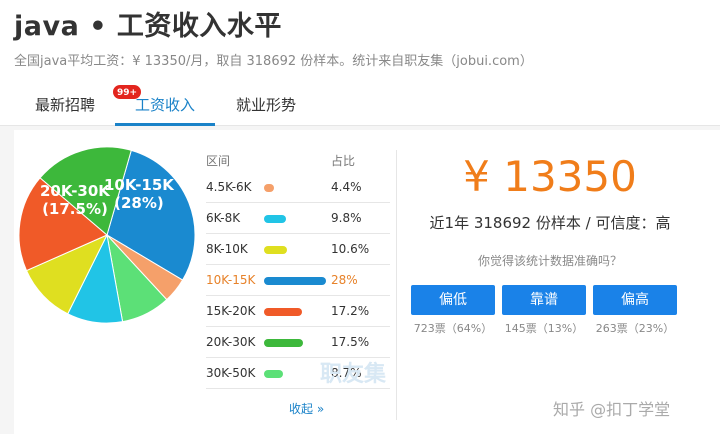 The image size is (720, 434). Describe the element at coordinates (298, 218) in the screenshot. I see `table-row: 6K-8K 9.8%` at that location.